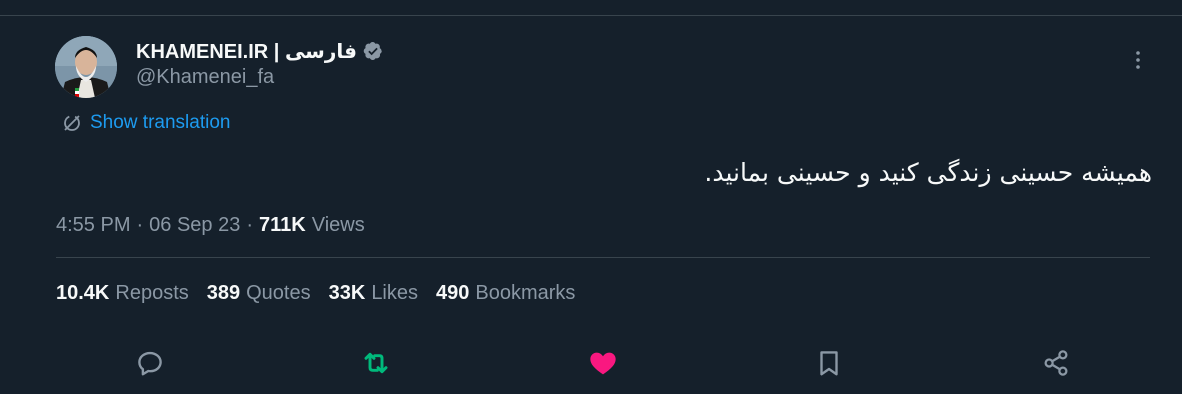  I want to click on quotes-count: 389, so click(223, 292).